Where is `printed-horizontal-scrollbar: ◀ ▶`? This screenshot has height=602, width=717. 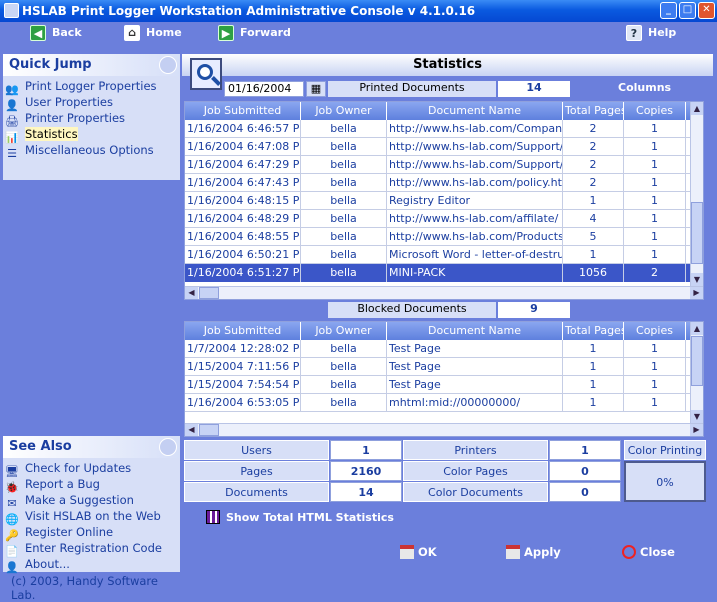 printed-horizontal-scrollbar: ◀ ▶ is located at coordinates (444, 292).